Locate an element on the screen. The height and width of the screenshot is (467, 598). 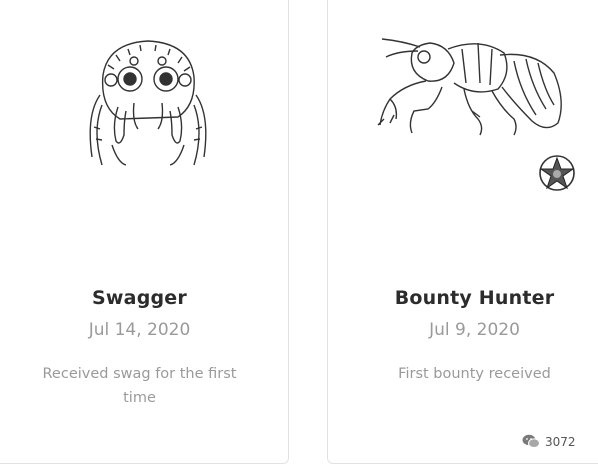
watermark-text: 3072 is located at coordinates (560, 441).